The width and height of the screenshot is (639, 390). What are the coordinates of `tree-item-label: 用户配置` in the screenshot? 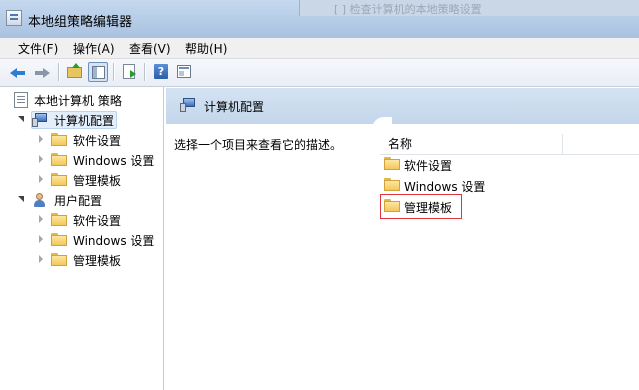 It's located at (78, 201).